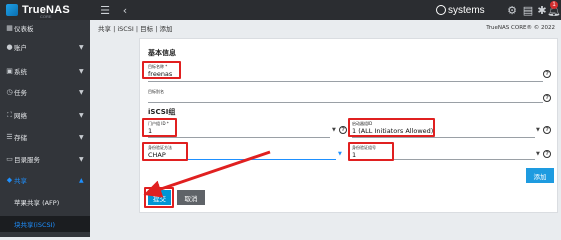 The image size is (561, 240). What do you see at coordinates (20, 138) in the screenshot?
I see `sidebar-item-label: 存储` at bounding box center [20, 138].